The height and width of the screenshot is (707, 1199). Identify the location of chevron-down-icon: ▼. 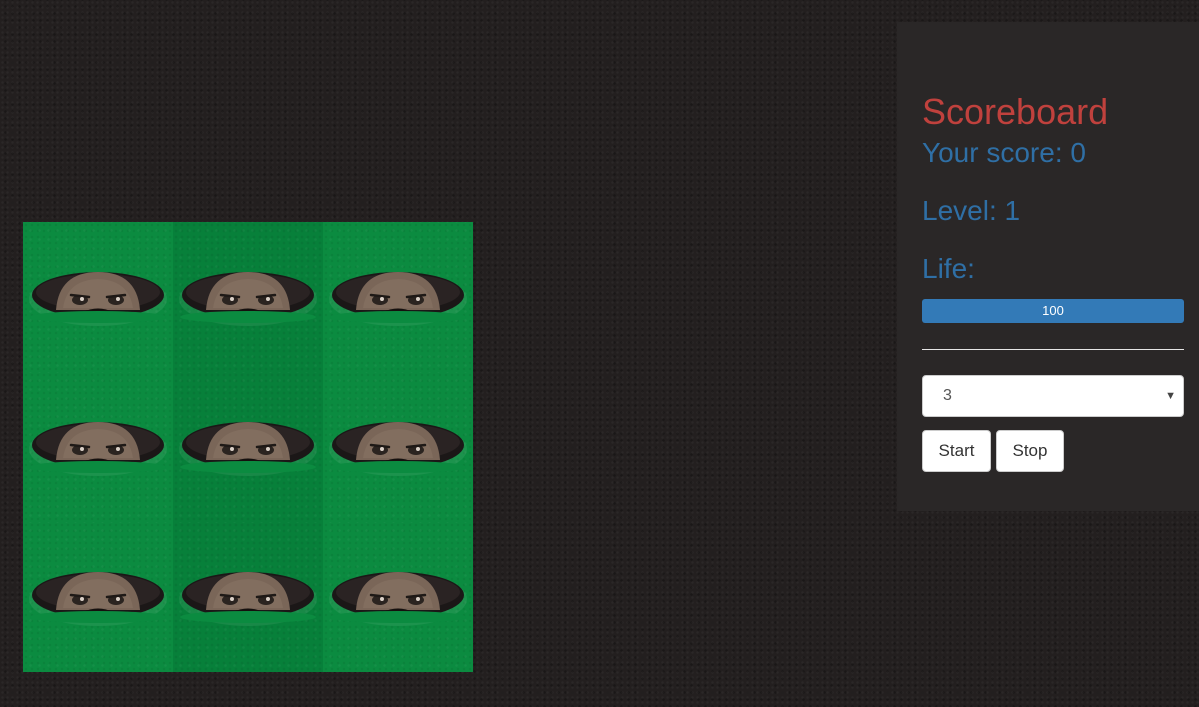
(1170, 396).